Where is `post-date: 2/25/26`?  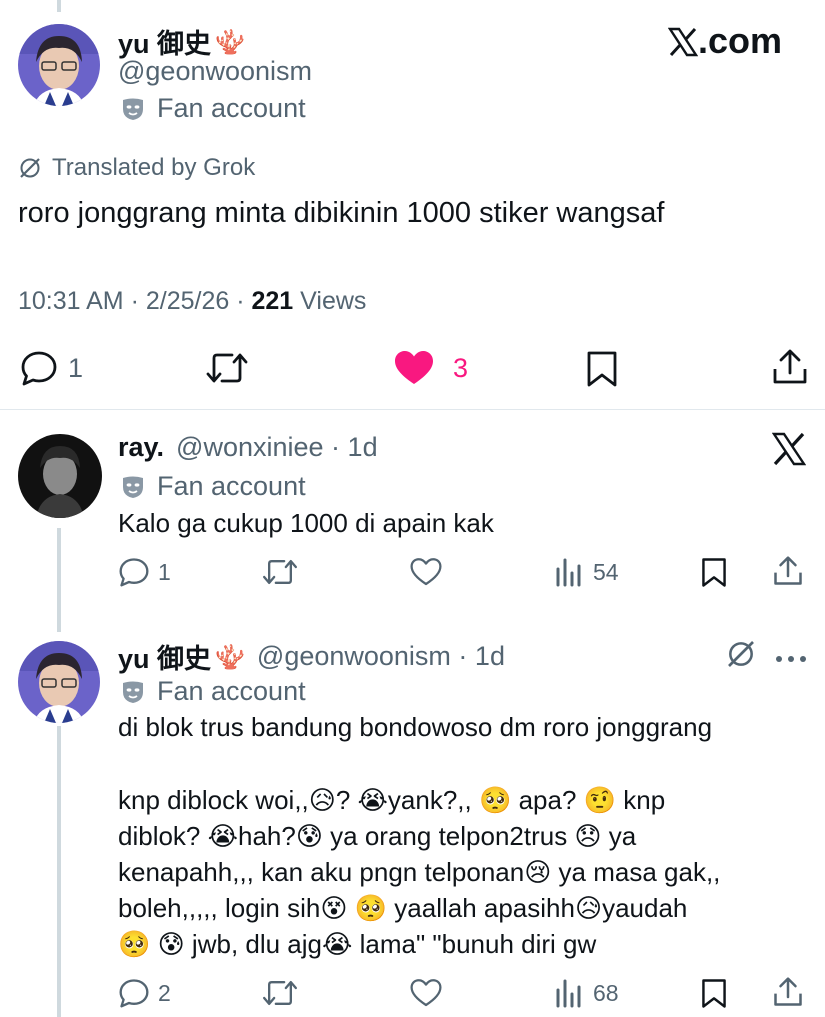 post-date: 2/25/26 is located at coordinates (187, 301).